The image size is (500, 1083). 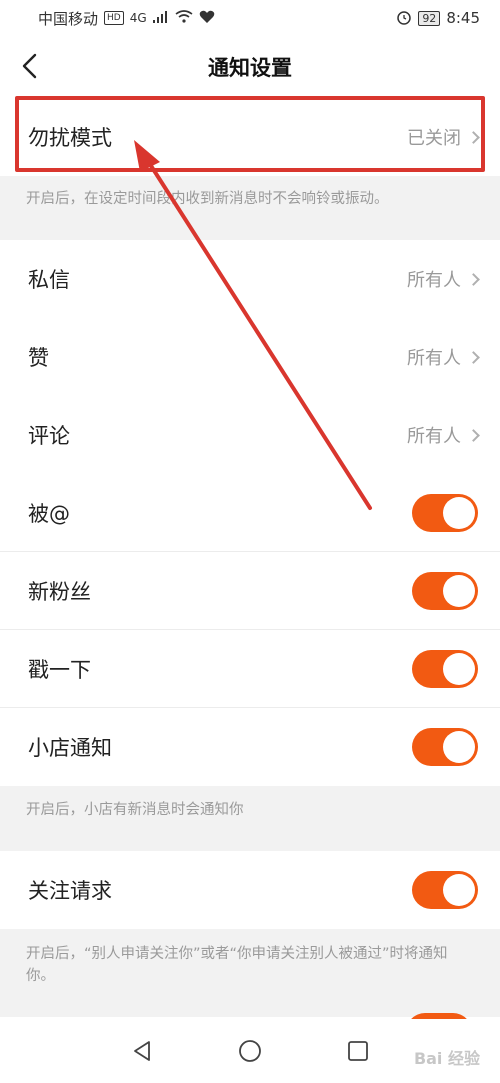 What do you see at coordinates (250, 591) in the screenshot?
I see `toggle-row-new-fans: 新粉丝` at bounding box center [250, 591].